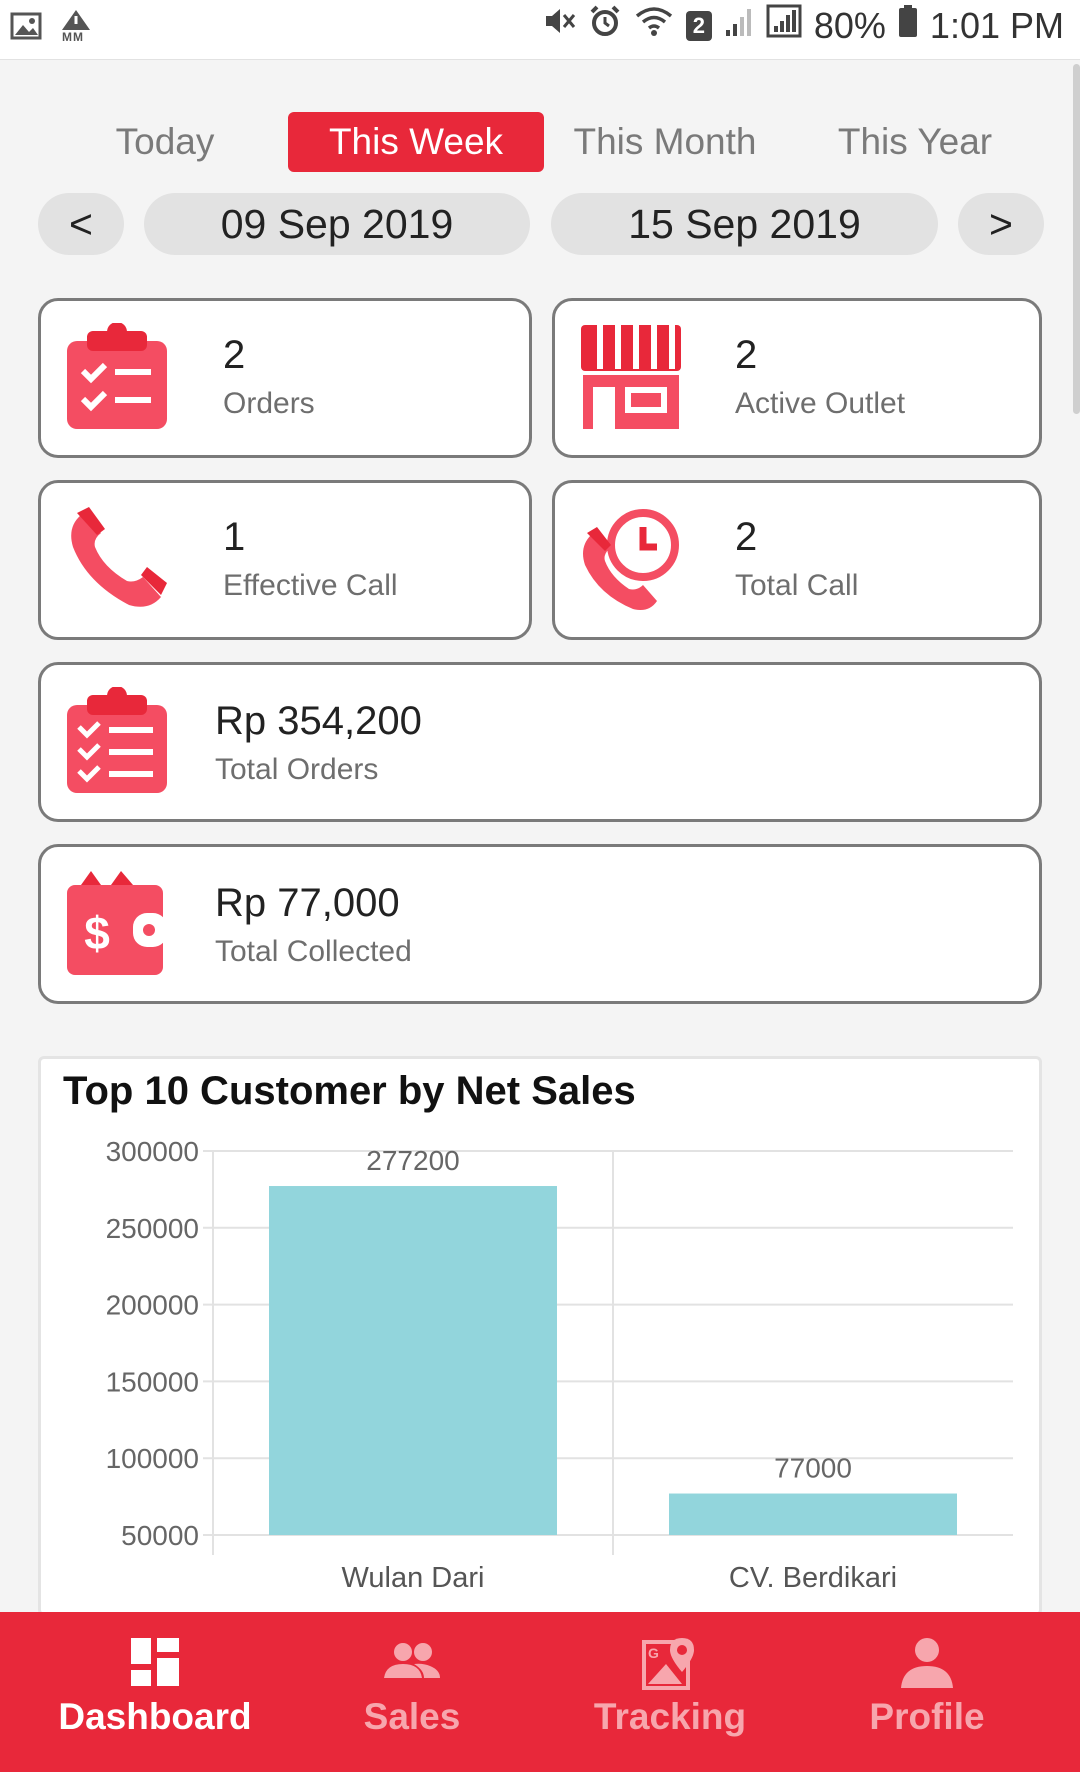  I want to click on data-label: 277200, so click(412, 1160).